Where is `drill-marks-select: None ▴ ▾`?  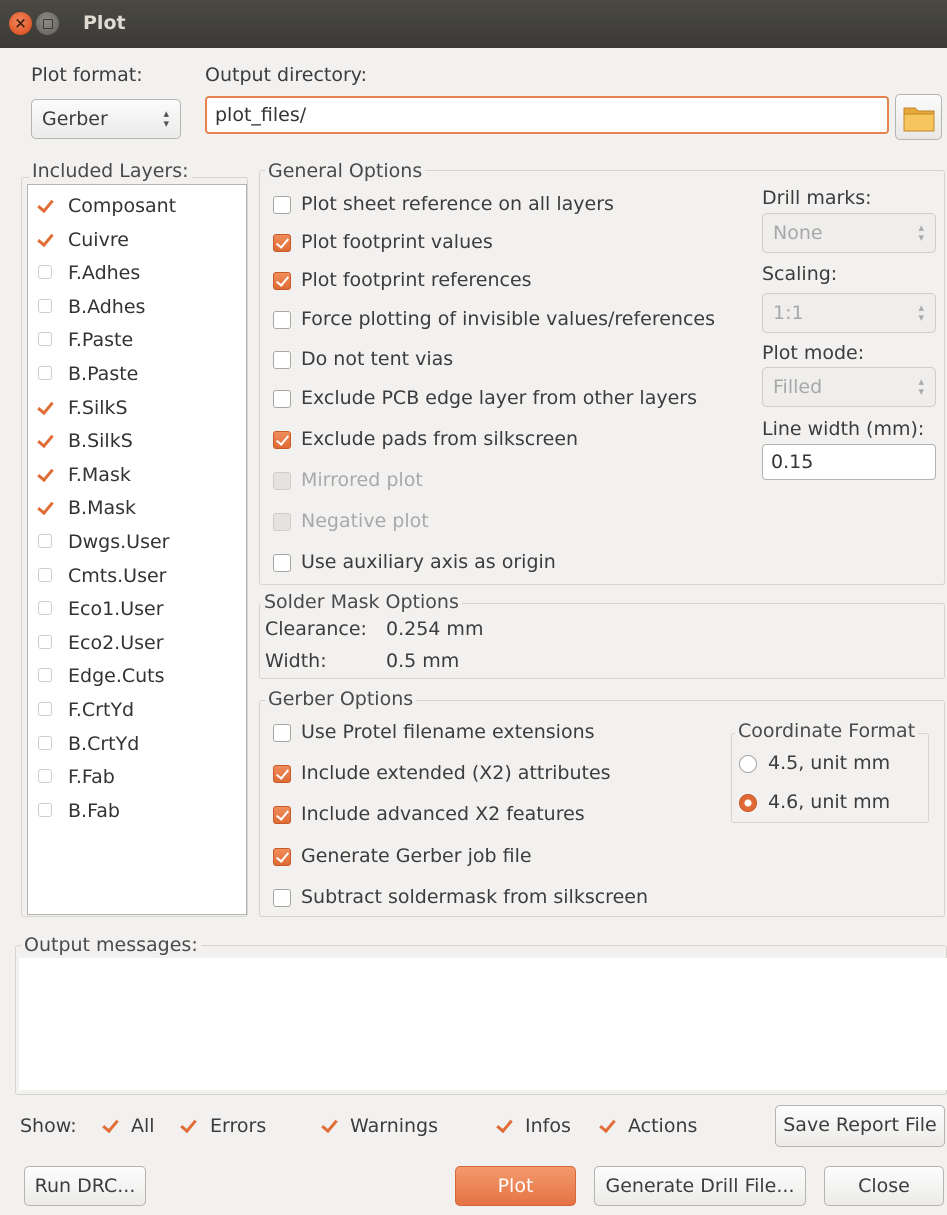 drill-marks-select: None ▴ ▾ is located at coordinates (849, 233).